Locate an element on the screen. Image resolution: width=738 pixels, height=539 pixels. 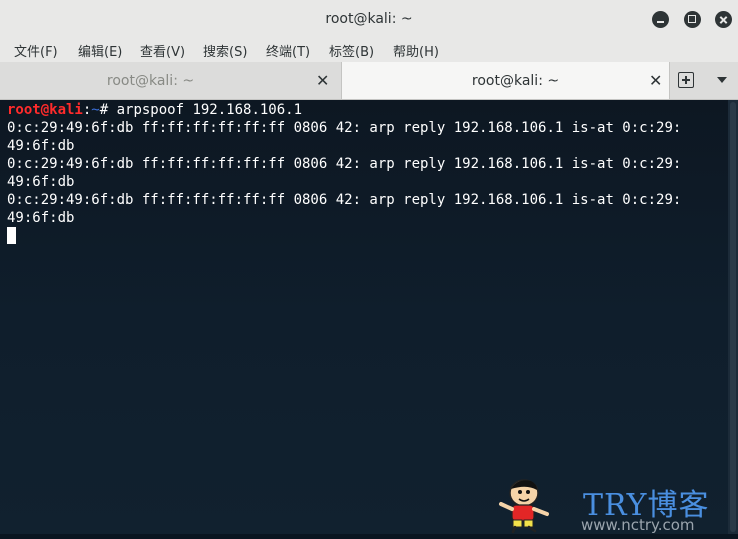
menu-search: 搜索(S) is located at coordinates (225, 50).